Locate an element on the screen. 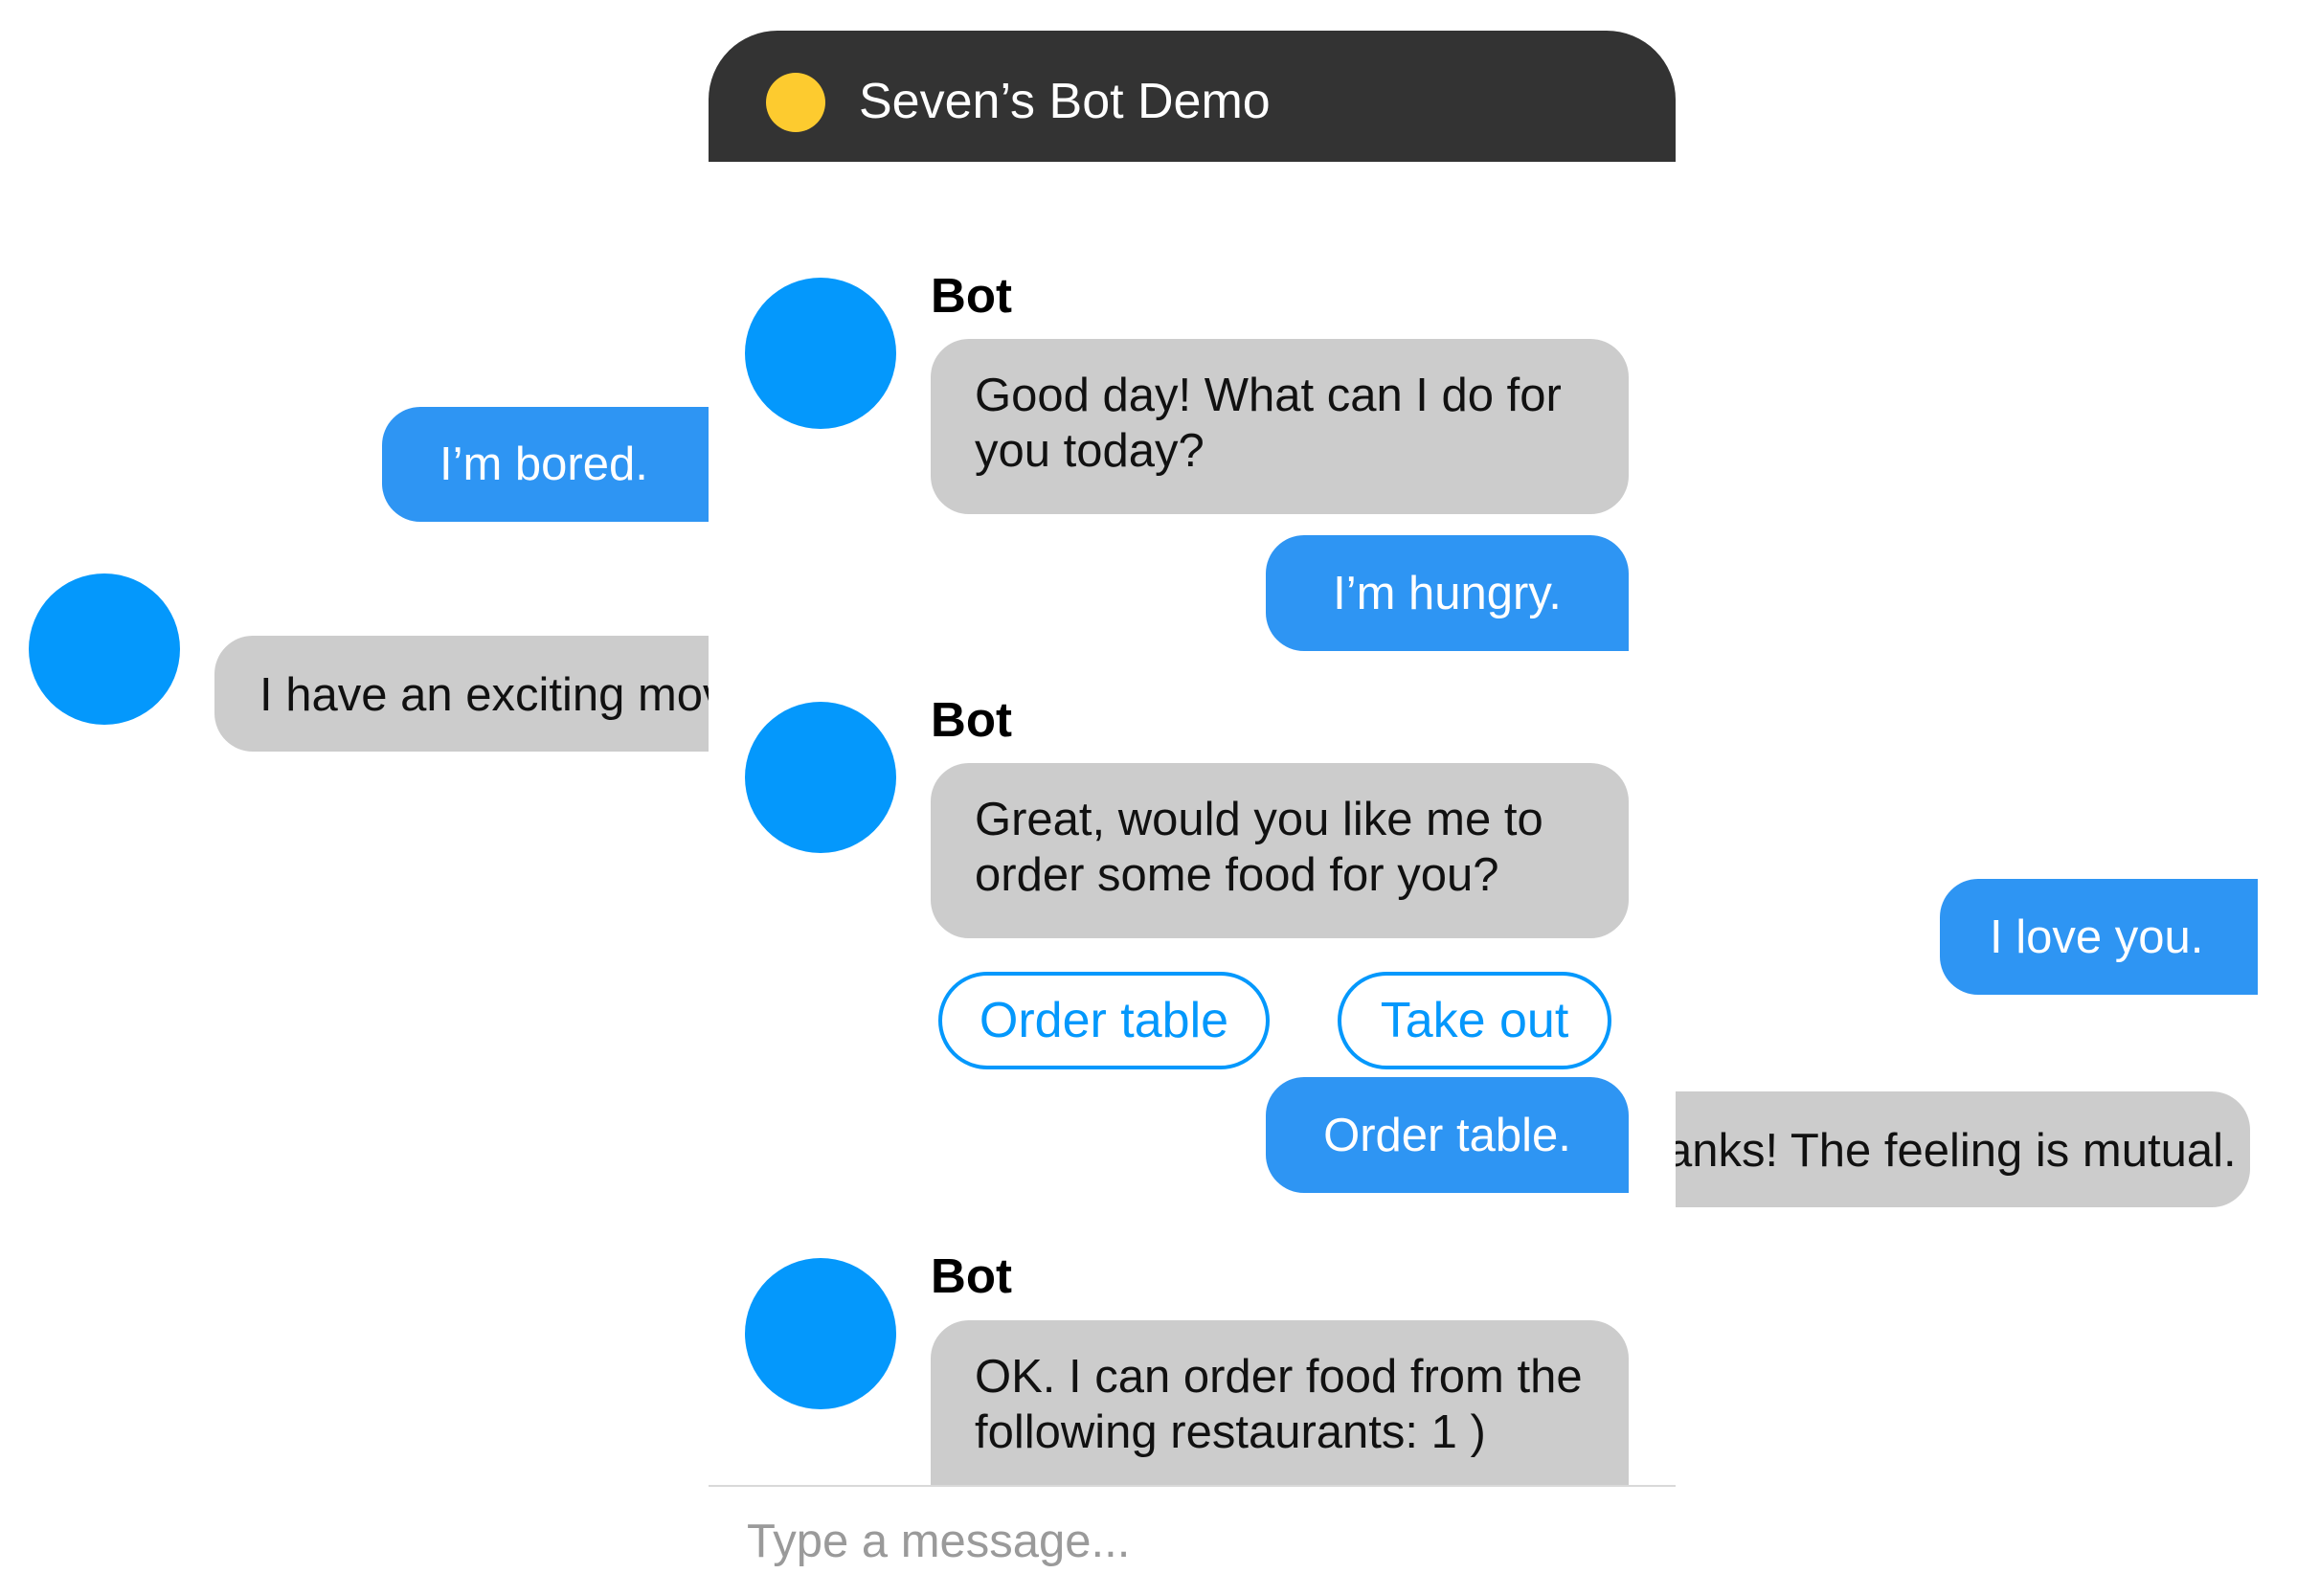  background-bot-bubble-right: anks! The feeling is mutual. is located at coordinates (1939, 1149).